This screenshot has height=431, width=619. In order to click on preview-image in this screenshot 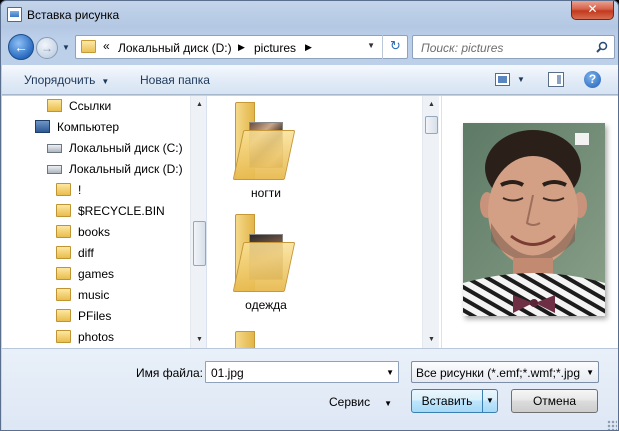, I will do `click(534, 219)`.